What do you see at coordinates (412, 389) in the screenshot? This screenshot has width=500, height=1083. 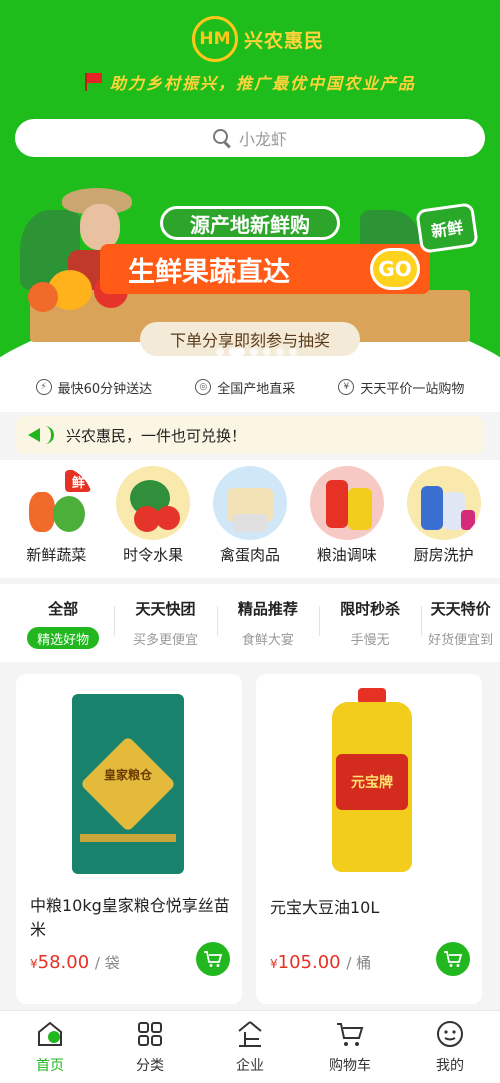 I see `feature-label: 天天平价一站购物` at bounding box center [412, 389].